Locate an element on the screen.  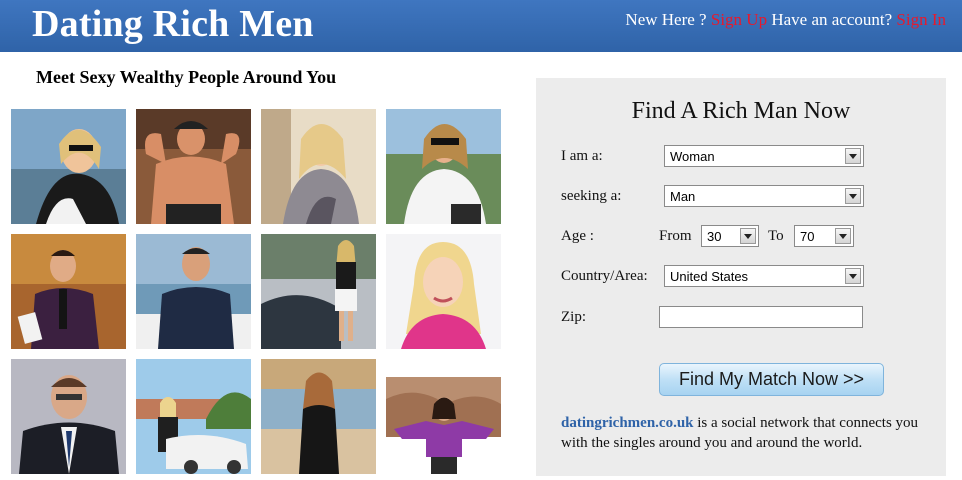
i-am-select: Woman is located at coordinates (764, 156).